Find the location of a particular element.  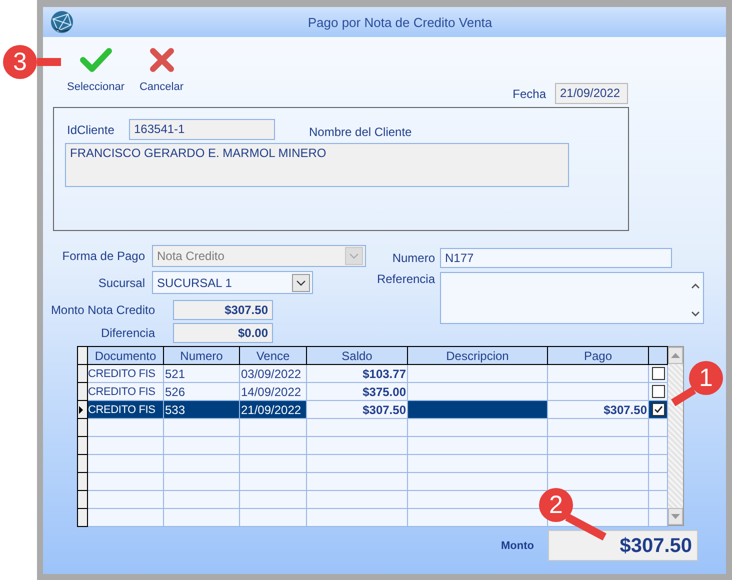

client-name-field: FRANCISCO GERARDO E. MARMOL MINERO is located at coordinates (317, 165).